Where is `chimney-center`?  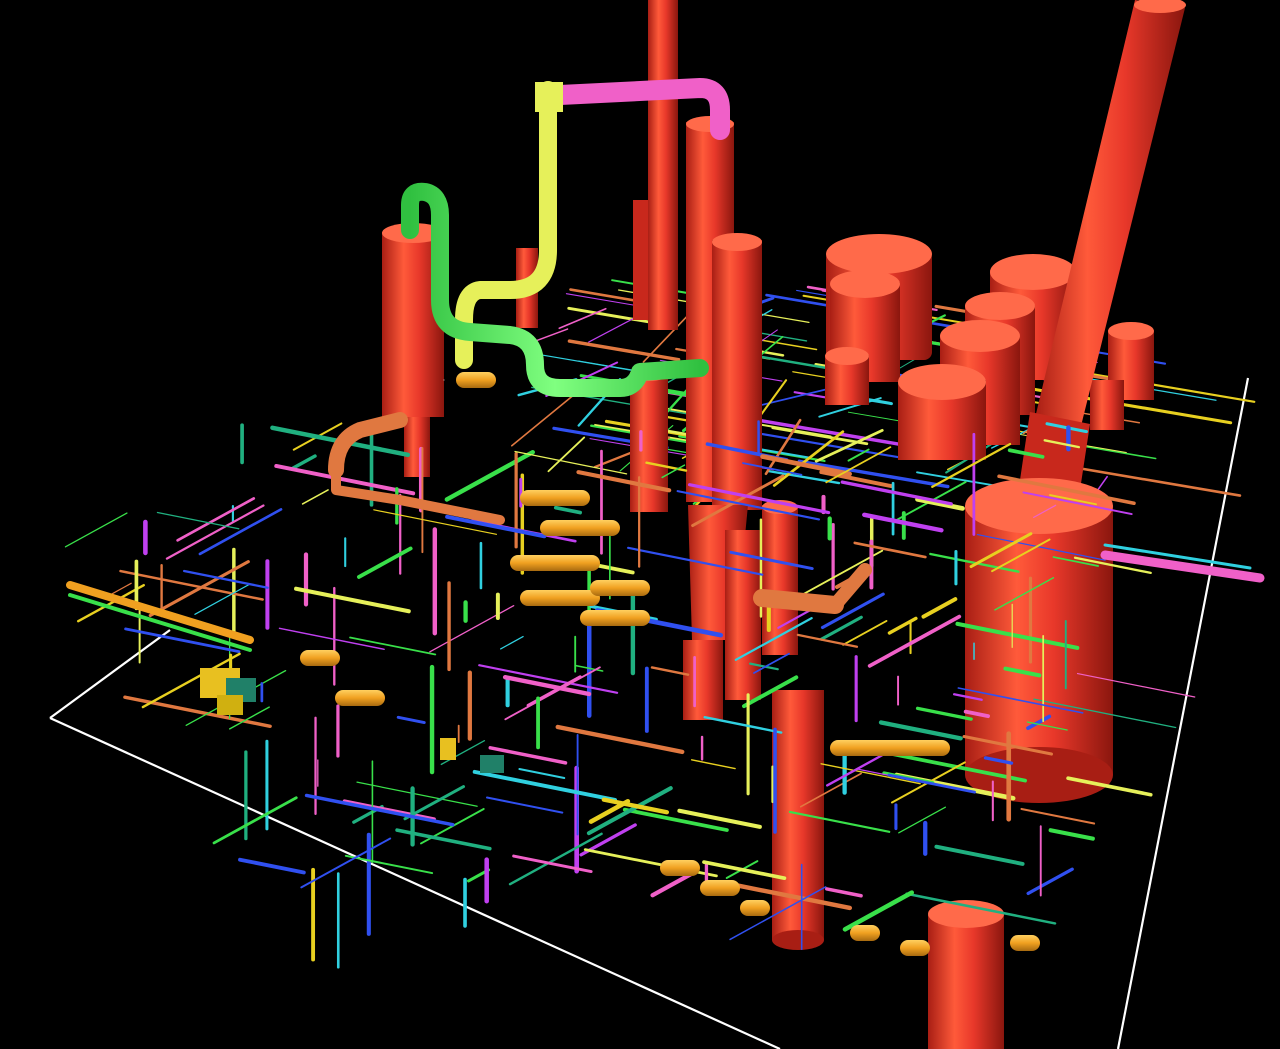
chimney-center is located at coordinates (655, 165).